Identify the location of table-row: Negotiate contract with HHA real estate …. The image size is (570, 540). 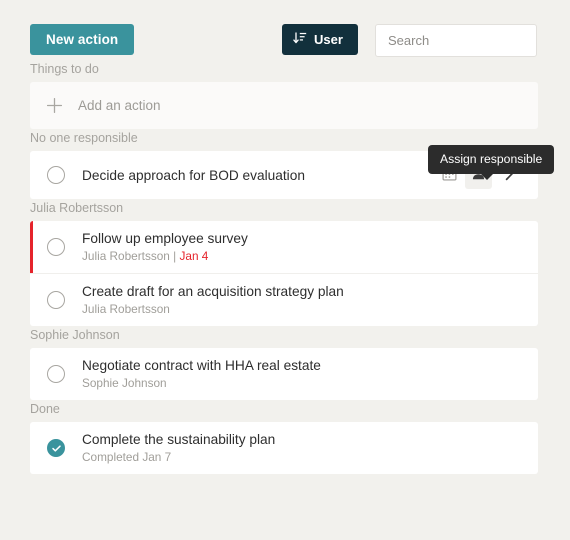
(284, 374).